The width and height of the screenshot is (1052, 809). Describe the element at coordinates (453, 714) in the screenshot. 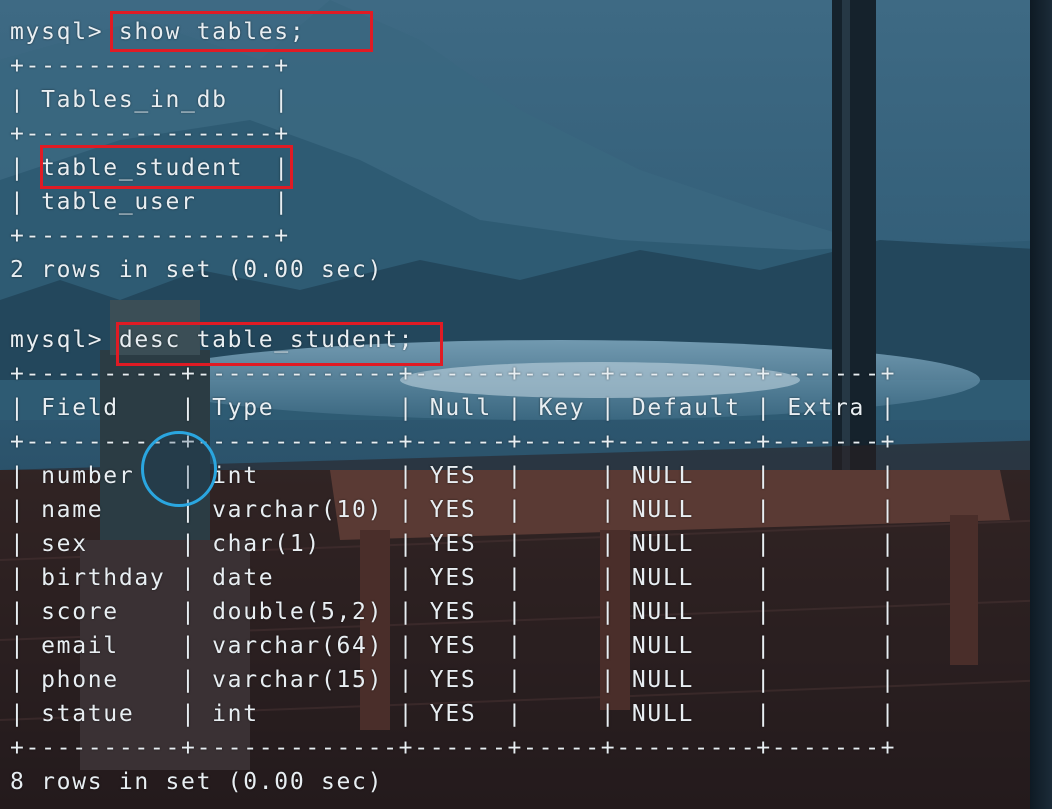

I see `terminal-line: | statue | int | YES | | NULL | |` at that location.